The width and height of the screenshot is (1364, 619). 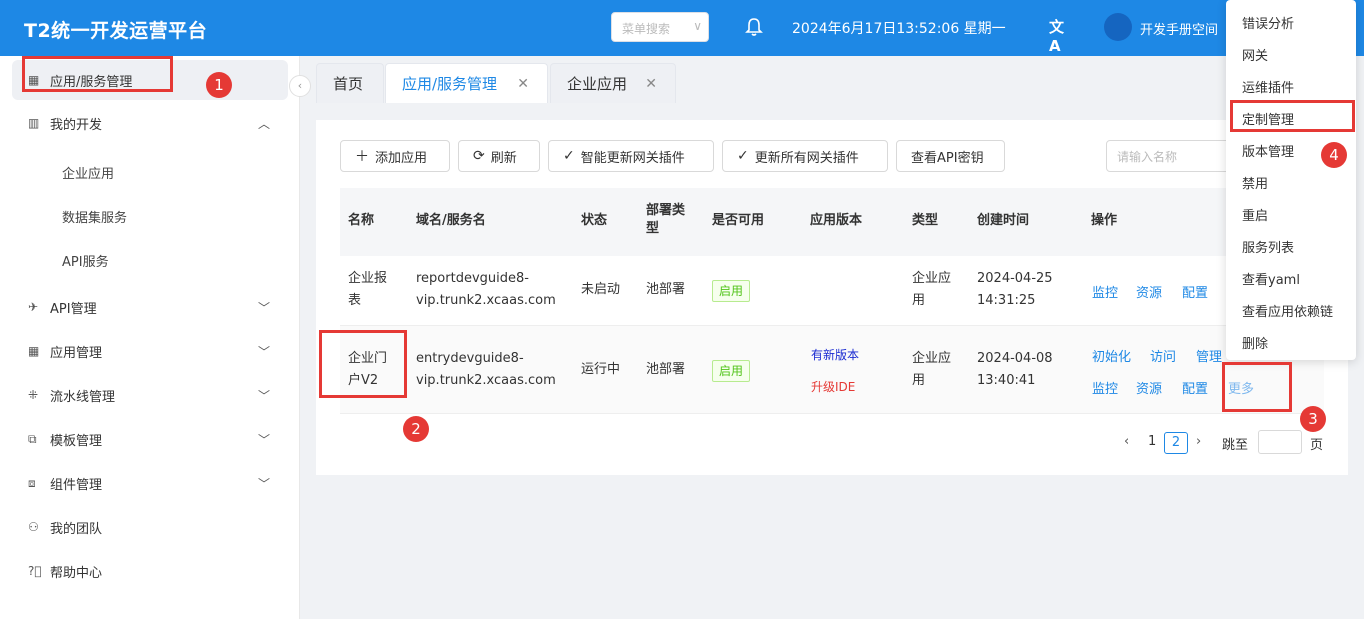 What do you see at coordinates (466, 83) in the screenshot?
I see `tab-app-service: 应用/服务管理 ✕` at bounding box center [466, 83].